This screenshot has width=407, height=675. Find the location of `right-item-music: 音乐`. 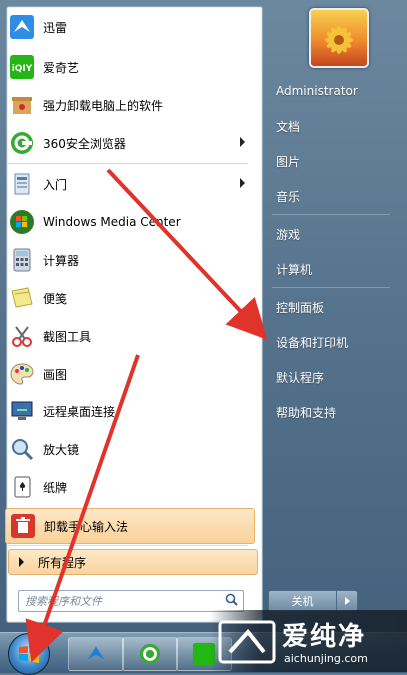

right-item-music: 音乐 is located at coordinates (337, 196).